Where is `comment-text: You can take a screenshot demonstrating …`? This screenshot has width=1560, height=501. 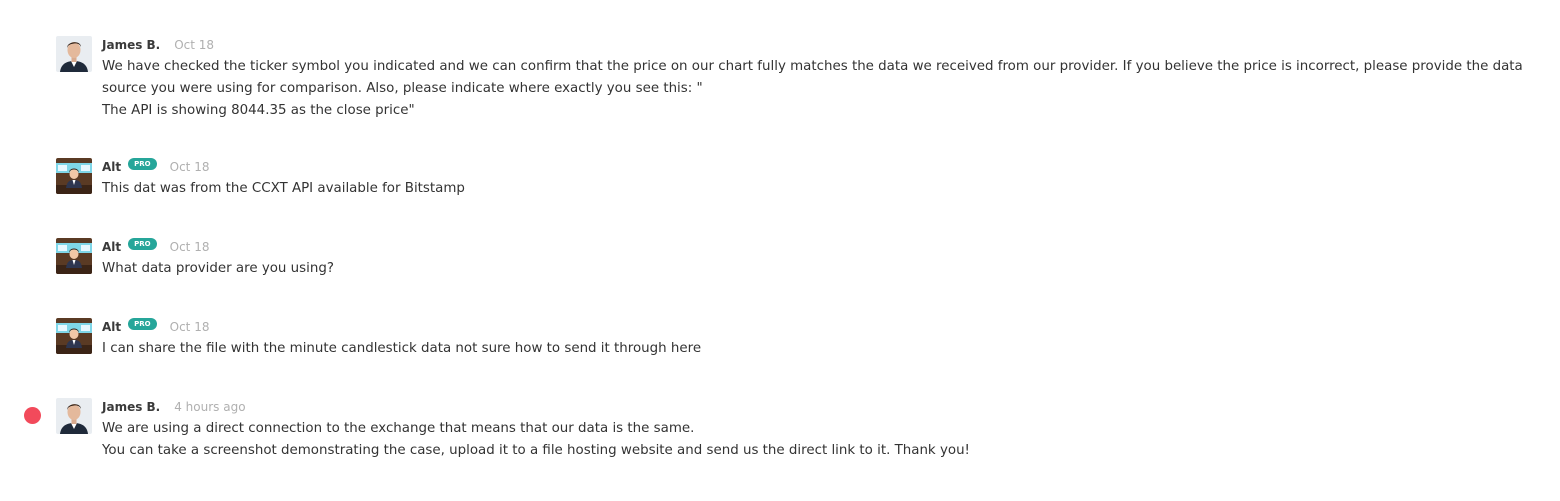
comment-text: You can take a screenshot demonstrating … is located at coordinates (536, 450).